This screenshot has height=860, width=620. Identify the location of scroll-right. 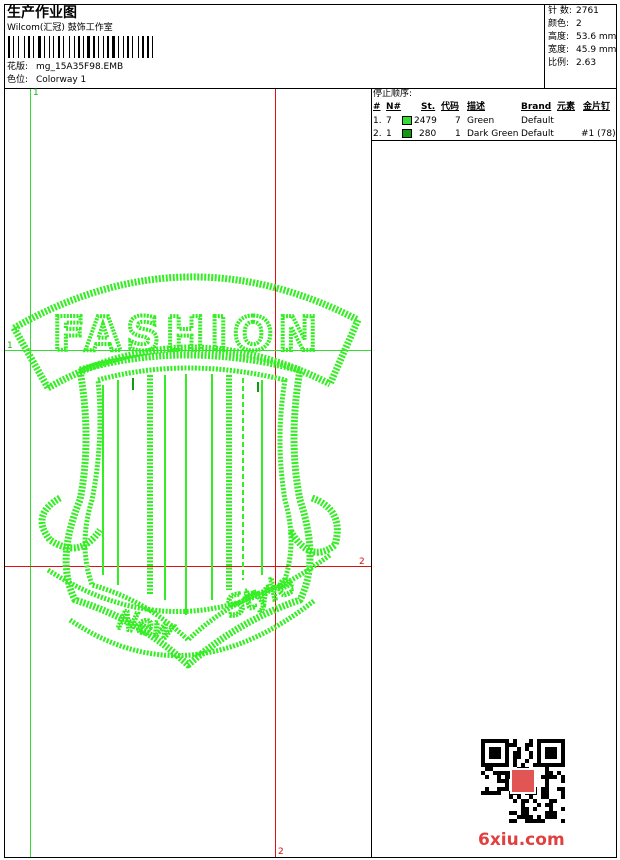
(313, 525).